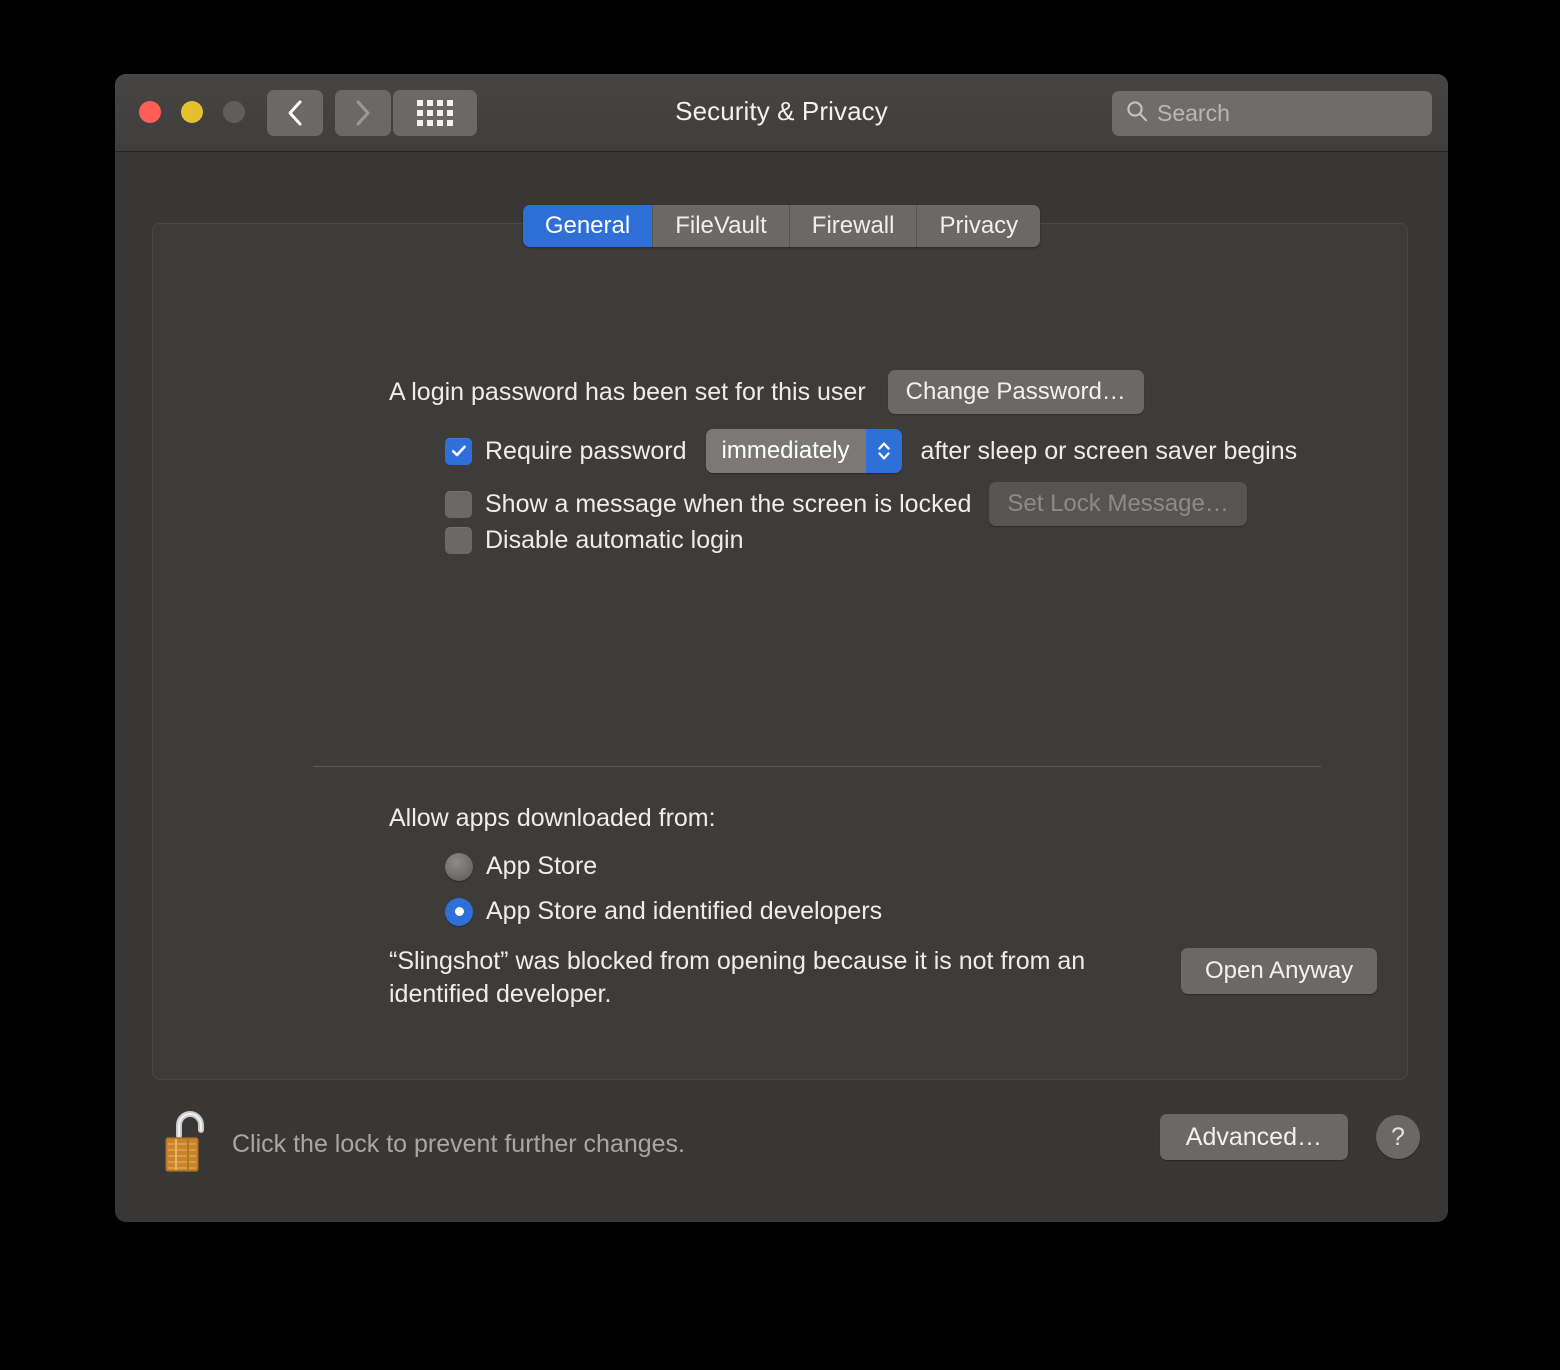 The width and height of the screenshot is (1560, 1370). Describe the element at coordinates (542, 866) in the screenshot. I see `app-store-radio-label: App Store` at that location.